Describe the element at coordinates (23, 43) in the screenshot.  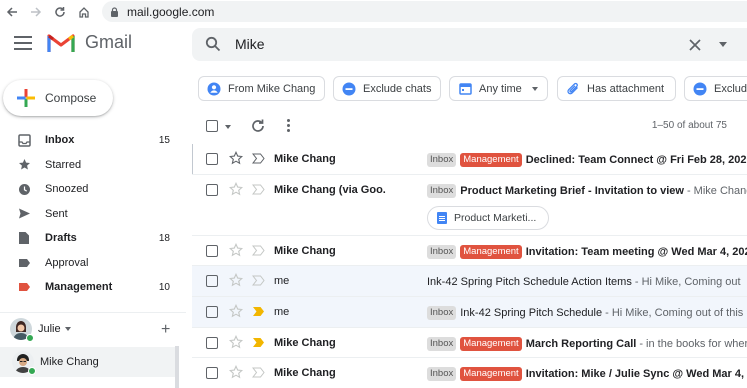
I see `main-menu-icon` at that location.